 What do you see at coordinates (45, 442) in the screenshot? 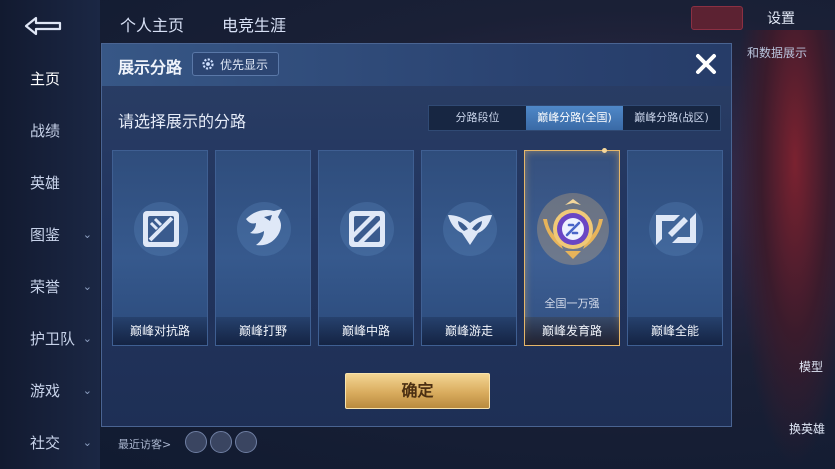
I see `nav-item-label: 社交` at bounding box center [45, 442].